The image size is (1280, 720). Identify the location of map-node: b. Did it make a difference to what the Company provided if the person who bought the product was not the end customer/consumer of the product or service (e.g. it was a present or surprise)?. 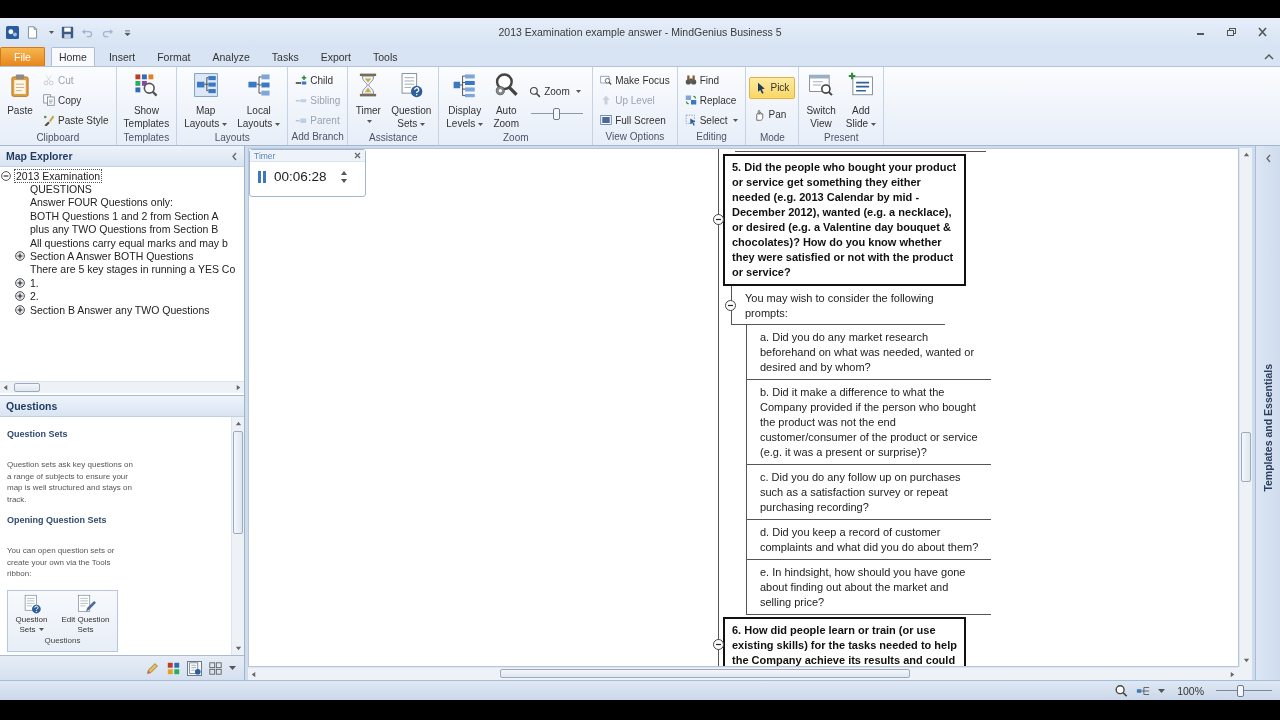
(869, 422).